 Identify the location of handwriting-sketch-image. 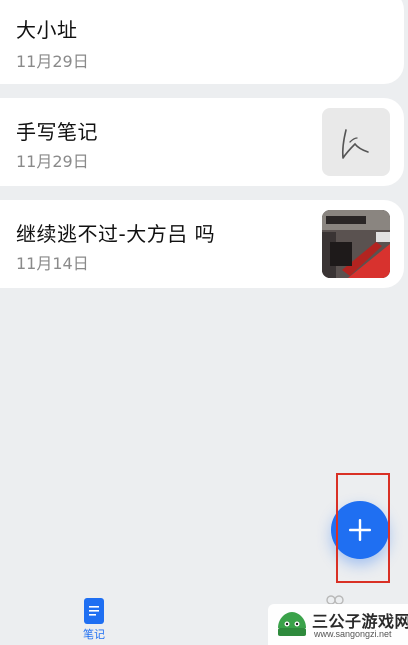
(355, 144).